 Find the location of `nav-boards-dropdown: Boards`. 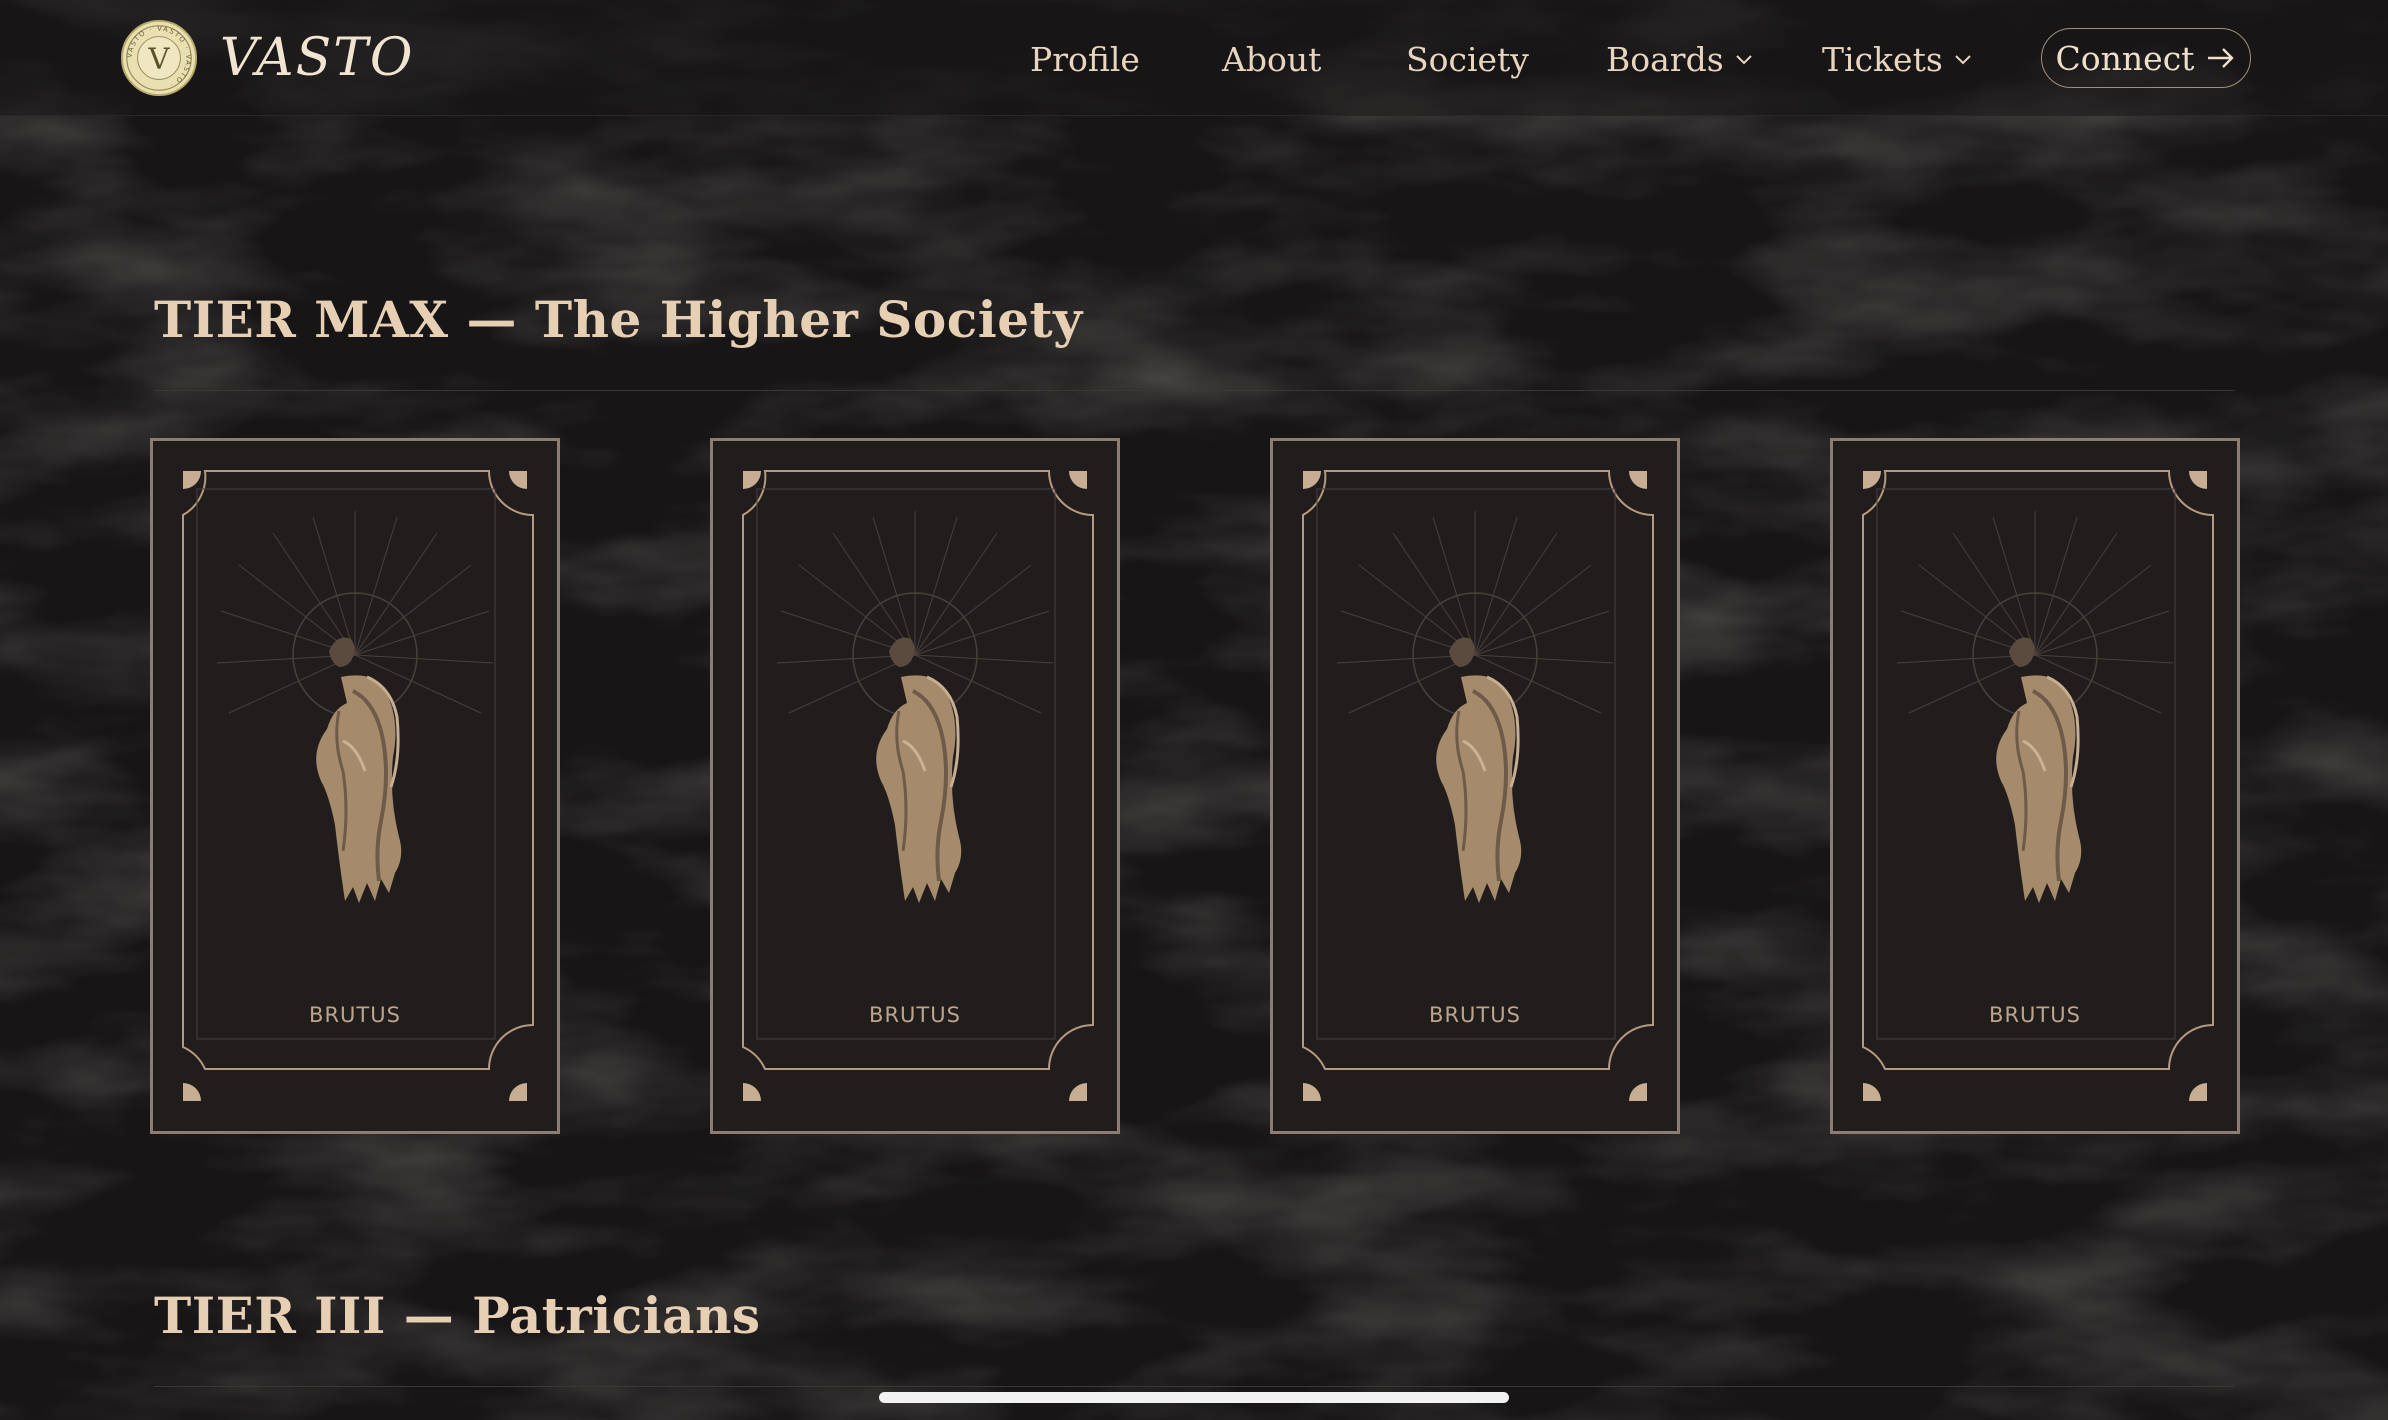

nav-boards-dropdown: Boards is located at coordinates (1680, 59).